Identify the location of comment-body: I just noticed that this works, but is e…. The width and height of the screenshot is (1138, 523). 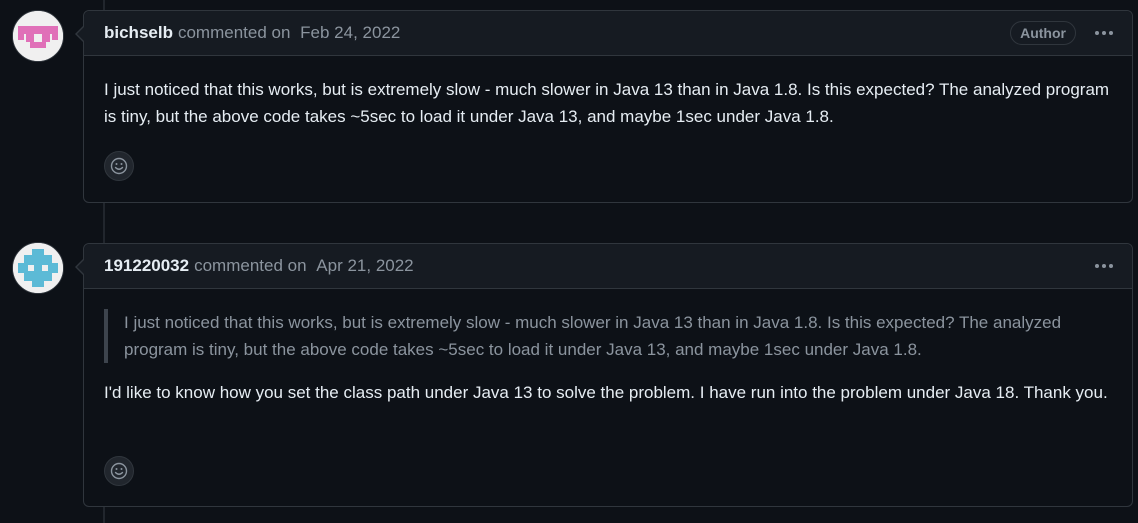
(608, 93).